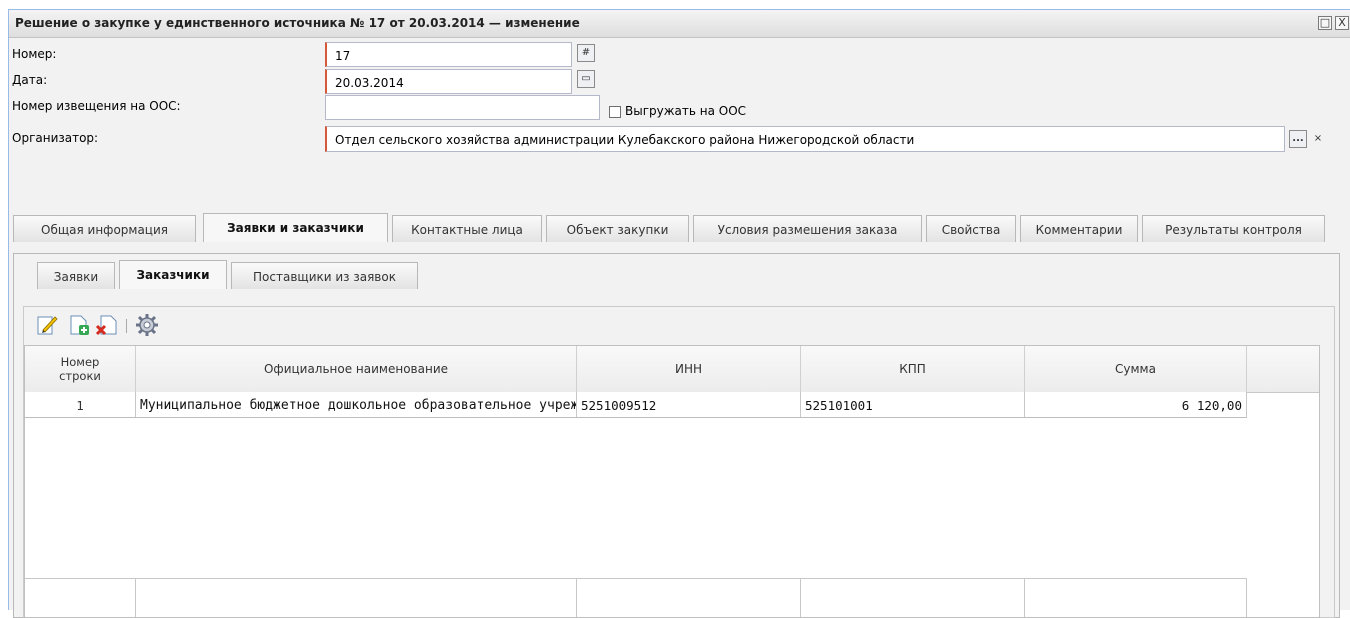 This screenshot has height=618, width=1350. I want to click on notice-number-field, so click(462, 107).